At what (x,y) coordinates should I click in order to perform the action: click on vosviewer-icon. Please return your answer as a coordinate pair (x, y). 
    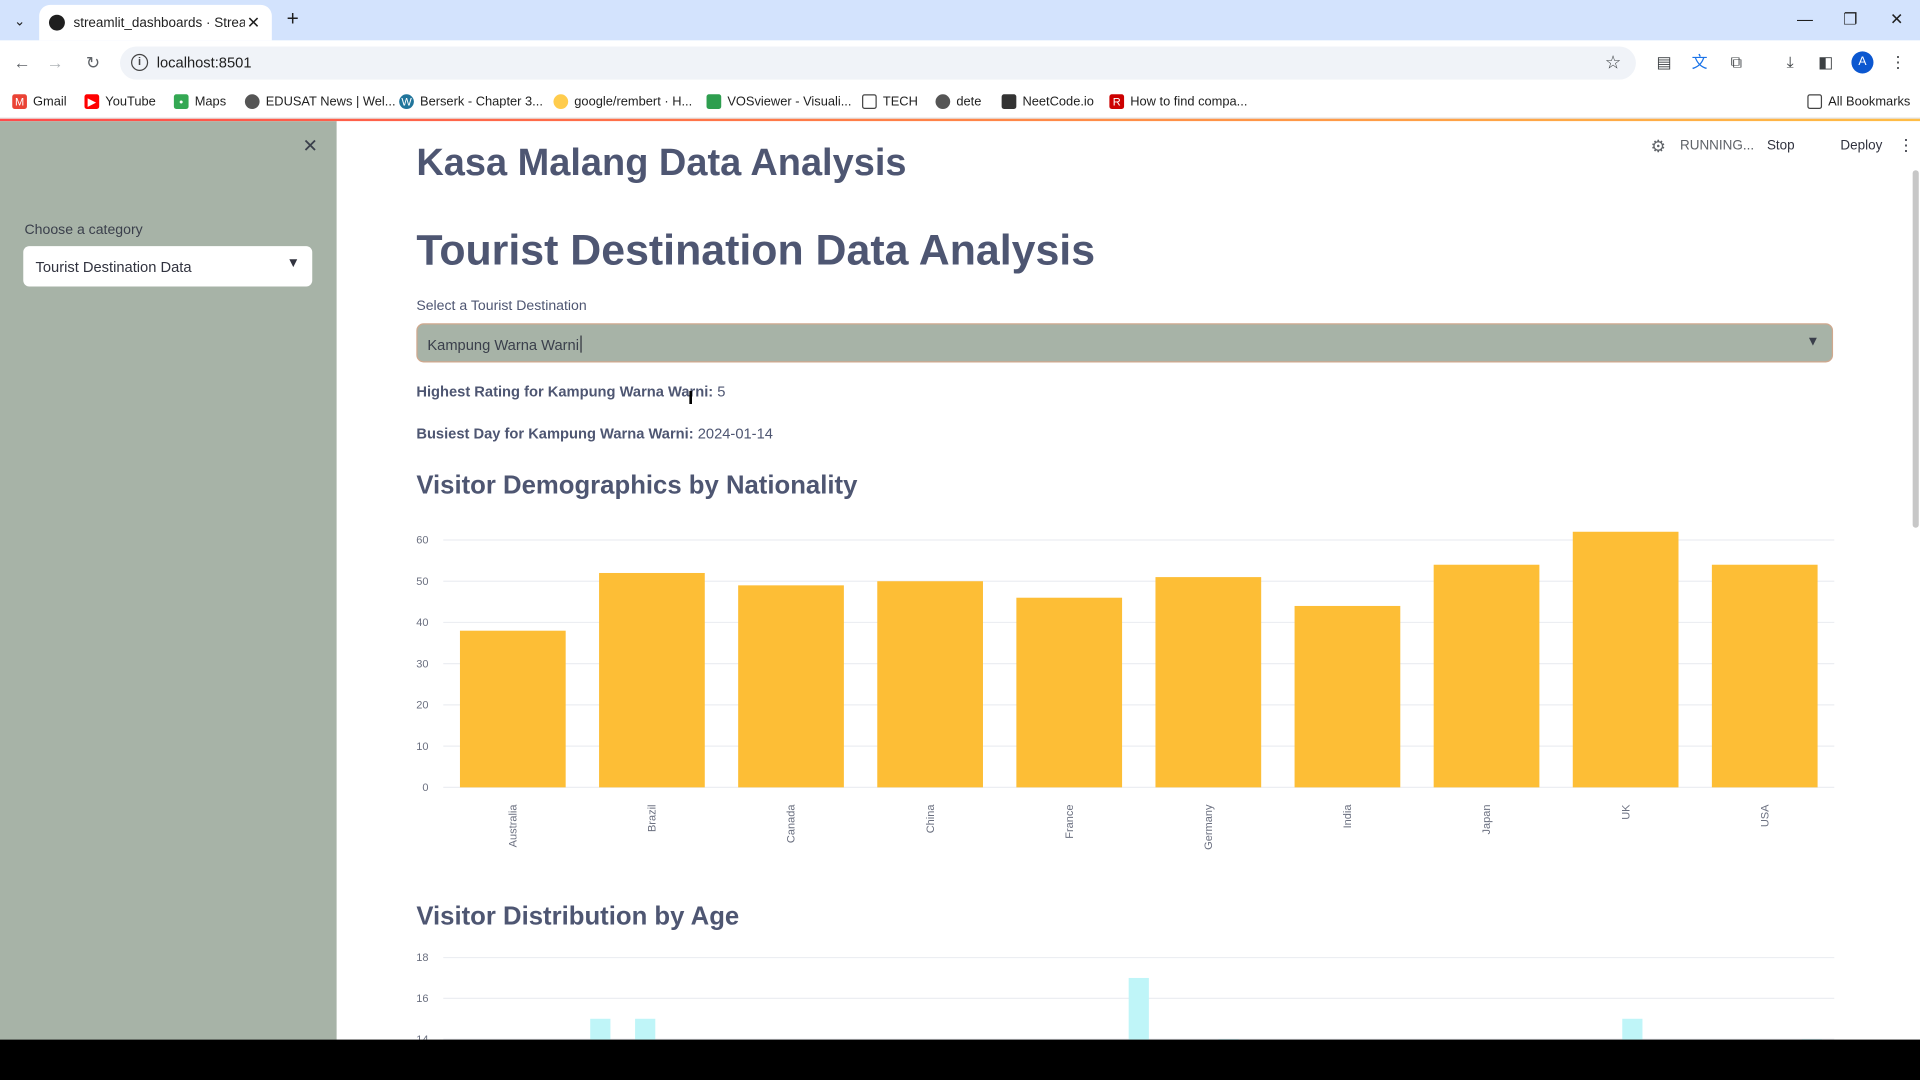
    Looking at the image, I should click on (714, 101).